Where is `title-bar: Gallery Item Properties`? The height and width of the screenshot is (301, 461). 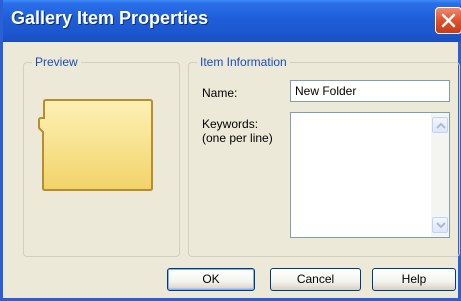
title-bar: Gallery Item Properties is located at coordinates (232, 21).